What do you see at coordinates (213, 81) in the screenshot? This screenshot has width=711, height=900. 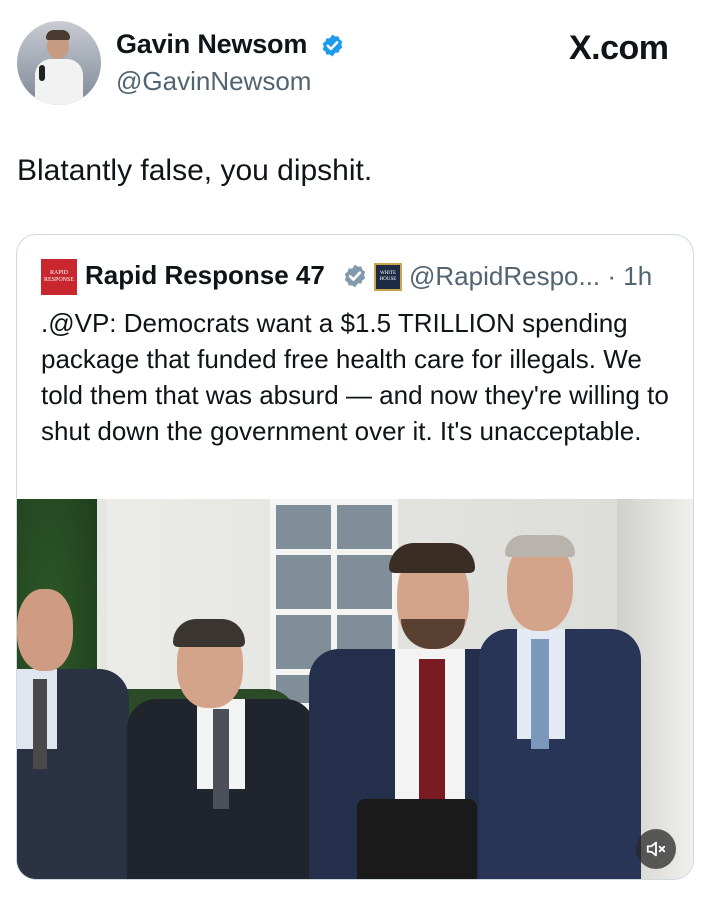 I see `author-handle: @GavinNewsom` at bounding box center [213, 81].